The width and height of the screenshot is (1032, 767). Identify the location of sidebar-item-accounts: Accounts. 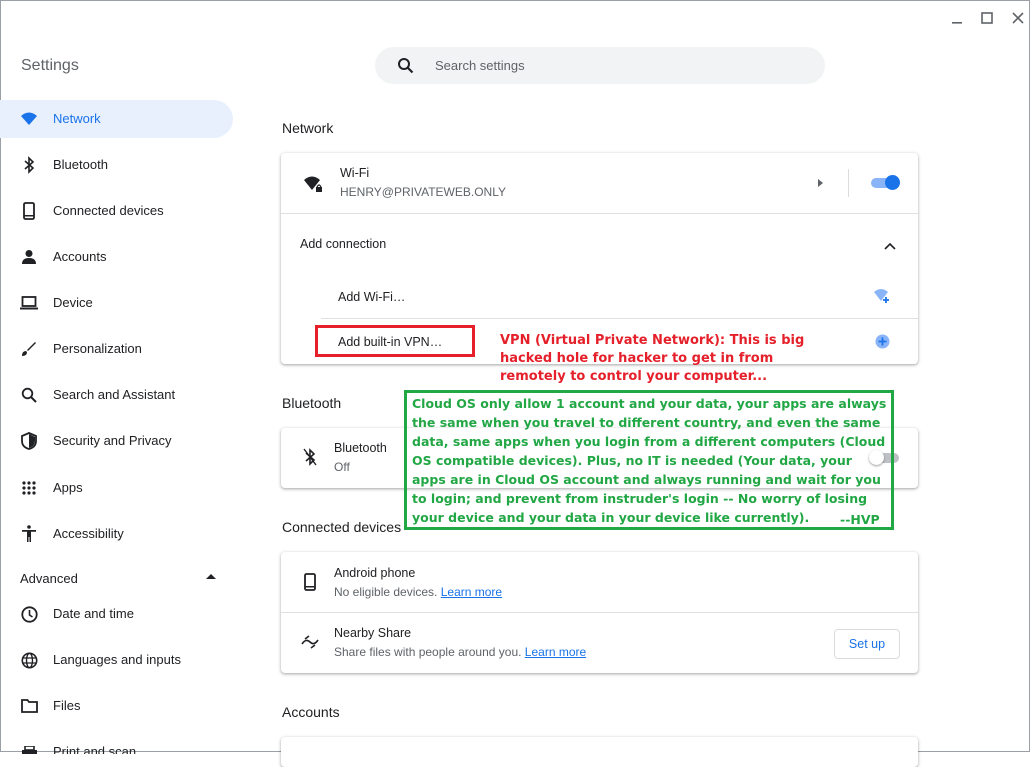
(116, 257).